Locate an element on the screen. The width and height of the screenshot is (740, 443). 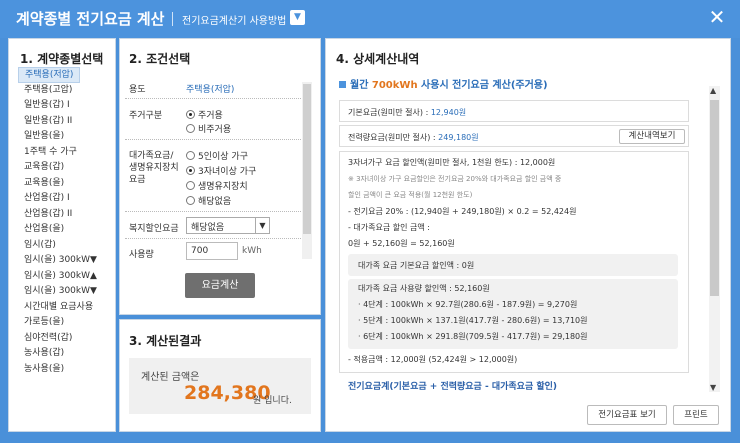
family-option-5: 5인이상 가구 is located at coordinates (217, 155).